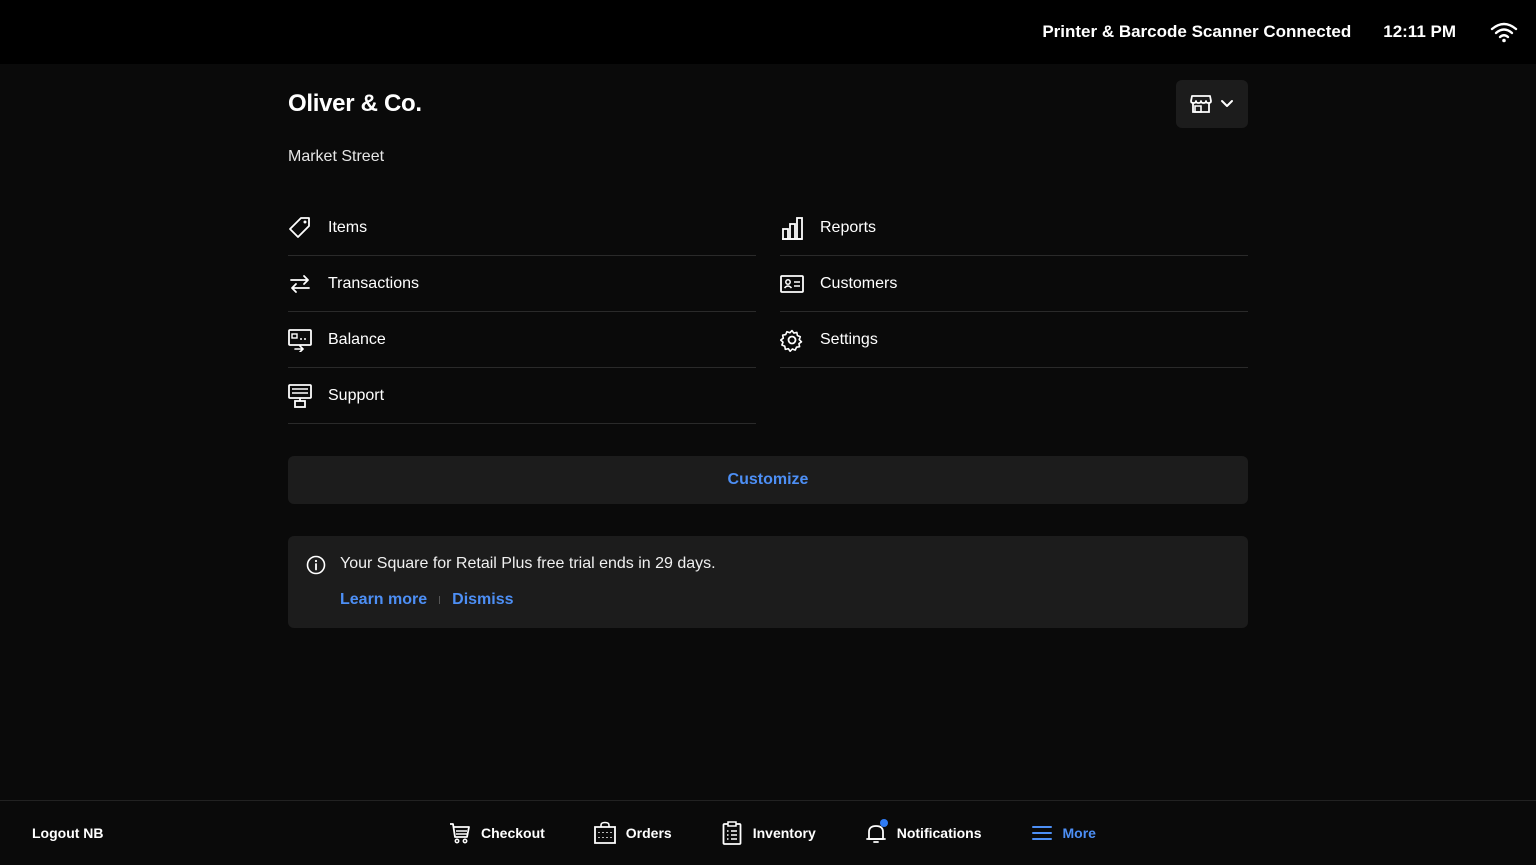  Describe the element at coordinates (1014, 284) in the screenshot. I see `menu-item-customers: Customers` at that location.